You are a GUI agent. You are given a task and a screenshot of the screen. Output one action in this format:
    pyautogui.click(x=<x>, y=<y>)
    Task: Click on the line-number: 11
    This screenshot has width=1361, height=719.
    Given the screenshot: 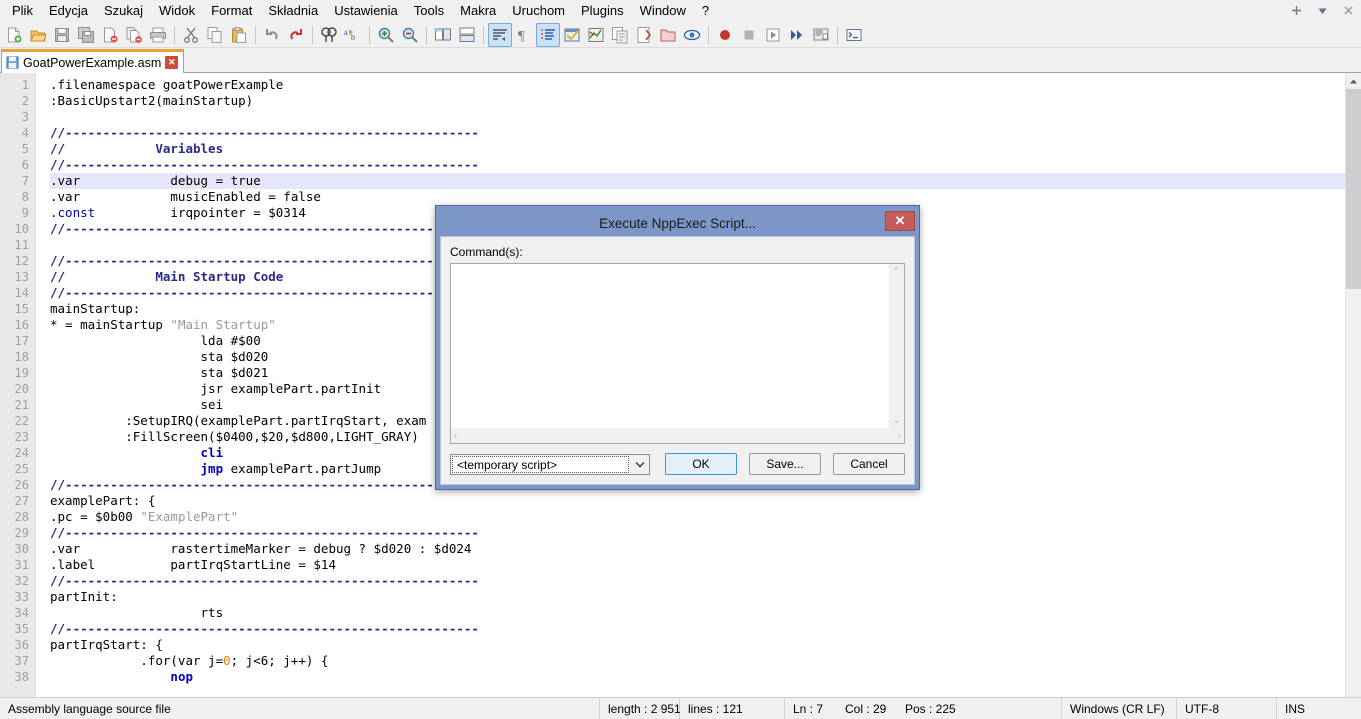 What is the action you would take?
    pyautogui.click(x=21, y=245)
    